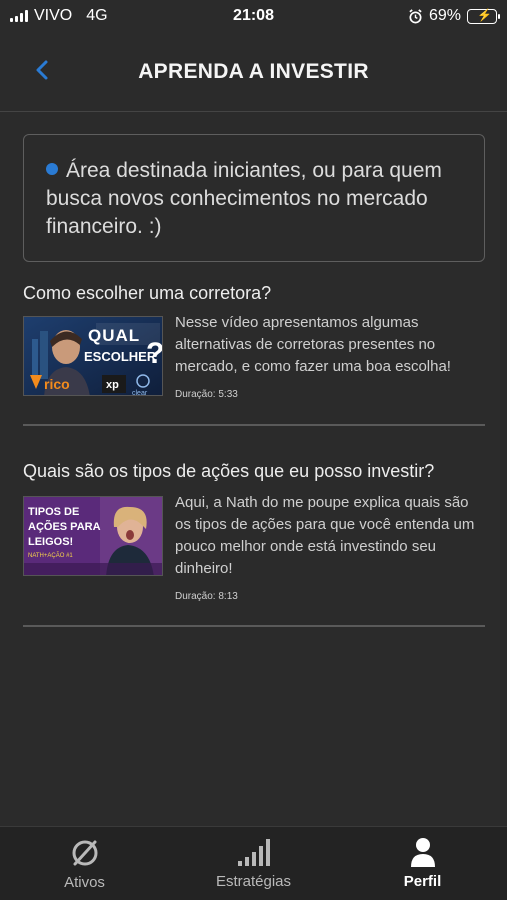 Image resolution: width=507 pixels, height=900 pixels. Describe the element at coordinates (483, 16) in the screenshot. I see `battery-icon: ⚡` at that location.